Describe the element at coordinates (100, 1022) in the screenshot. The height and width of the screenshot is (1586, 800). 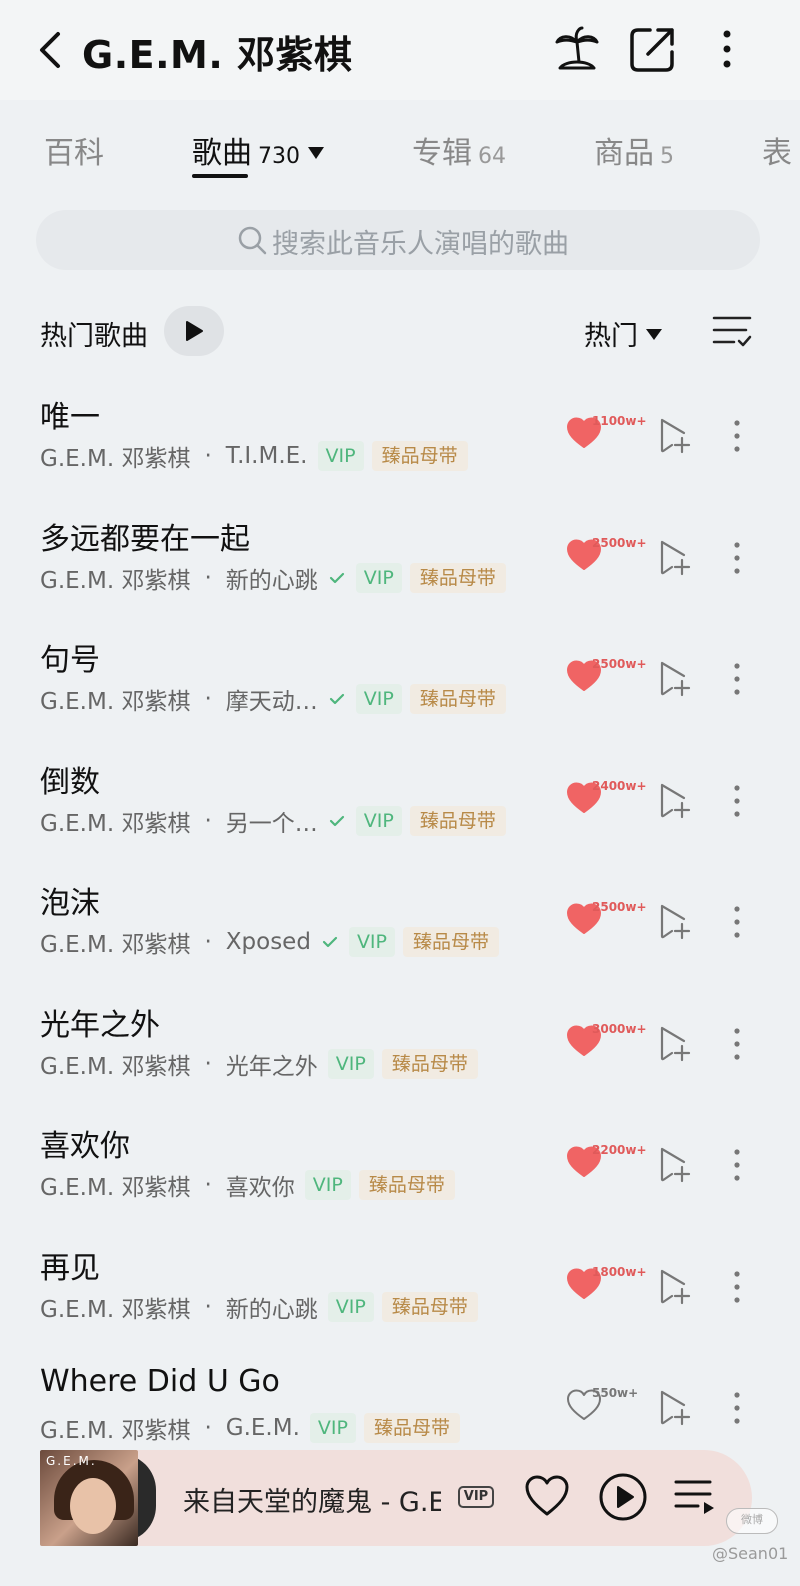
I see `song-title: 光年之外` at that location.